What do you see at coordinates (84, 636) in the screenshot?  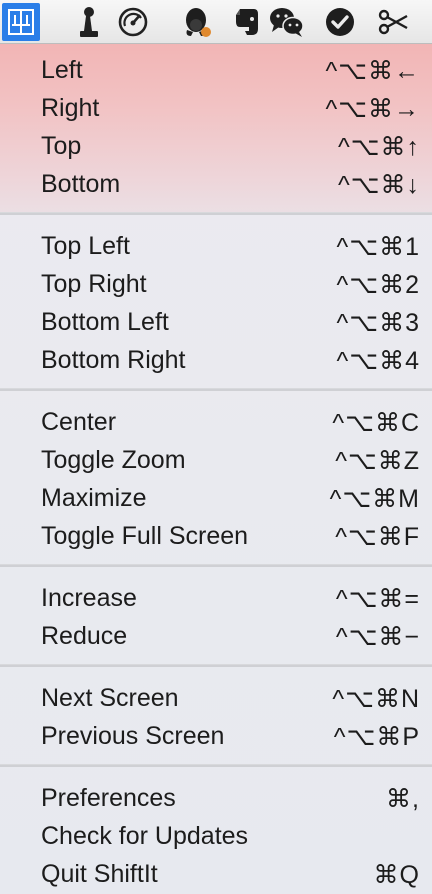 I see `menu-item-label: Reduce` at bounding box center [84, 636].